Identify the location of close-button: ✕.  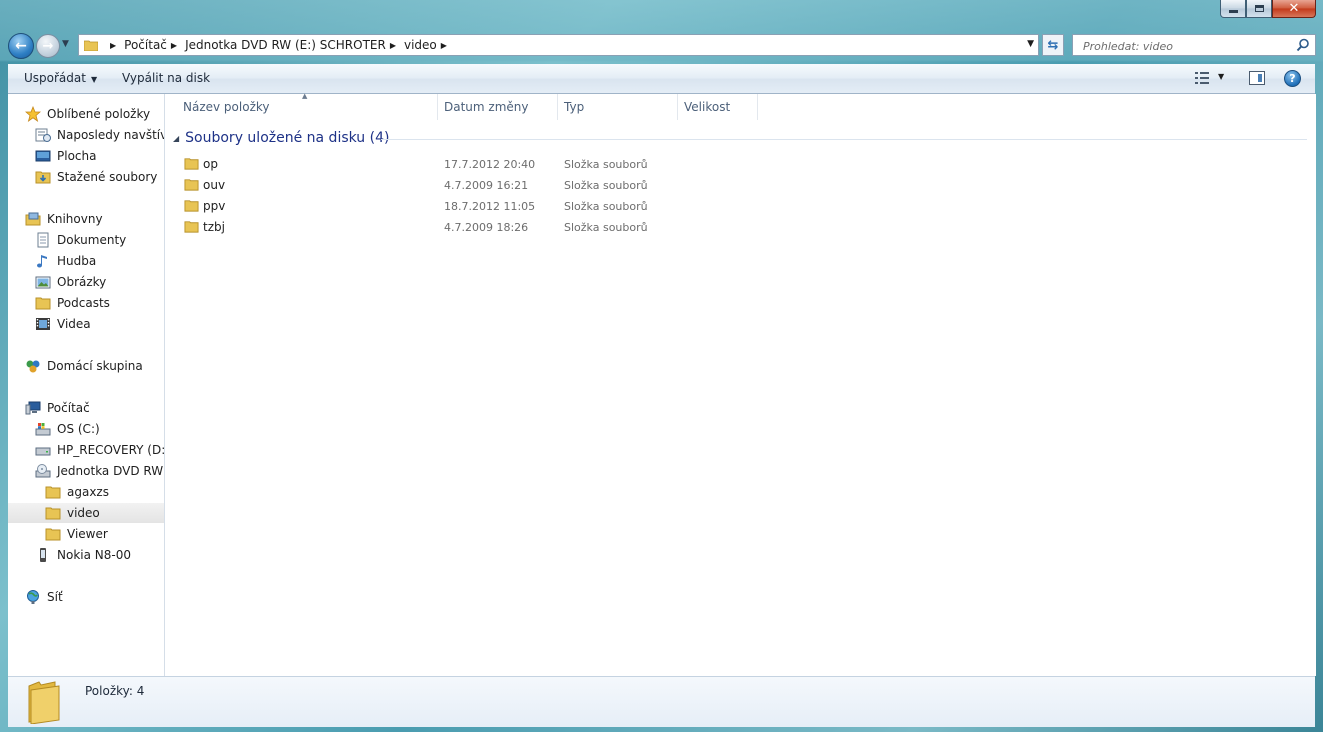
(1294, 9).